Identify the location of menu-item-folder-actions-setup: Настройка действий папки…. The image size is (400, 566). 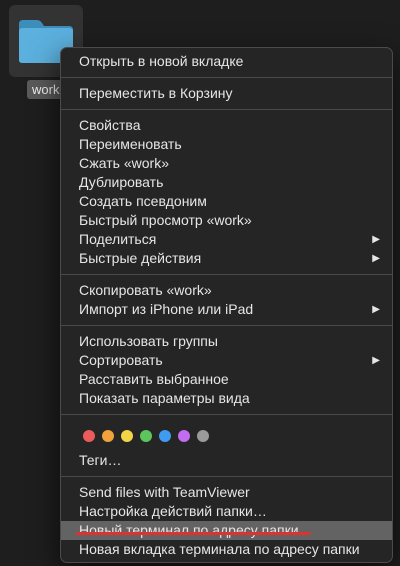
(226, 511).